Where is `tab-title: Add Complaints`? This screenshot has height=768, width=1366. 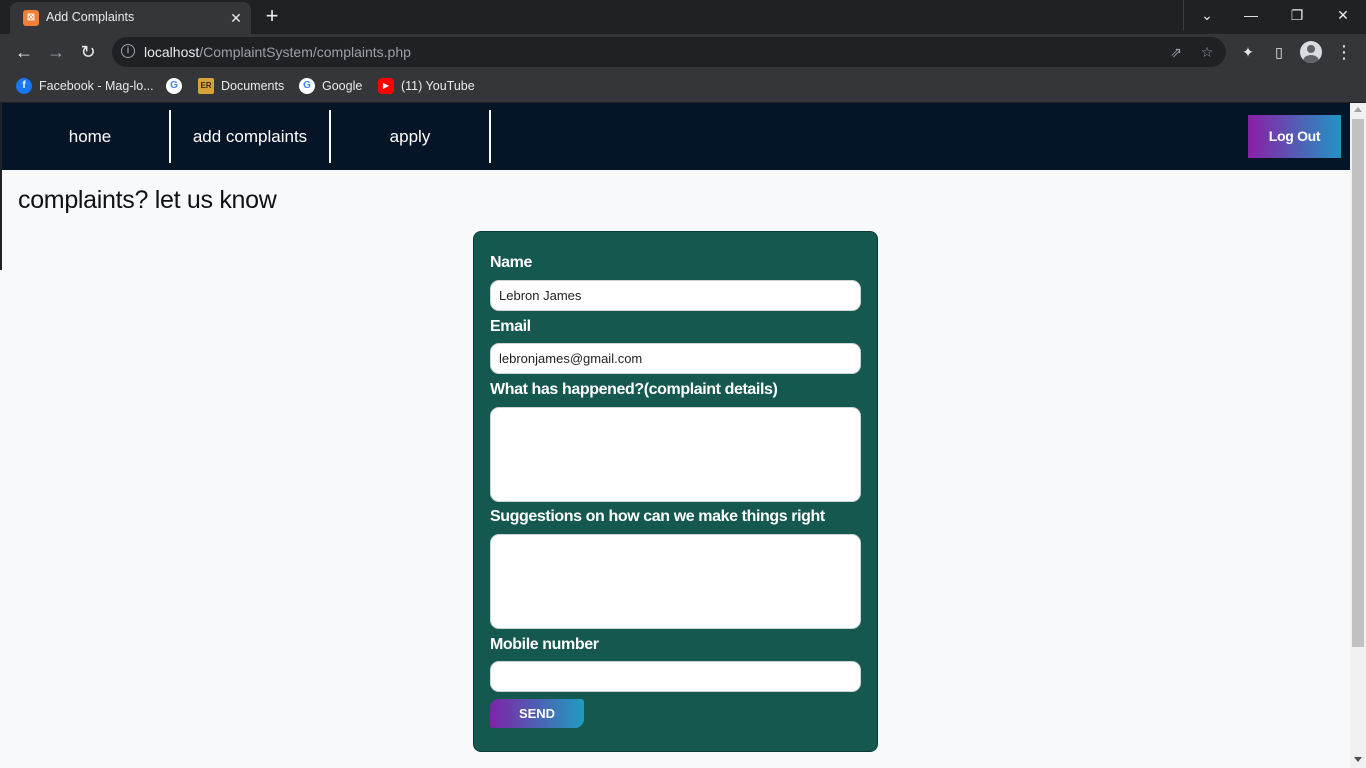 tab-title: Add Complaints is located at coordinates (90, 17).